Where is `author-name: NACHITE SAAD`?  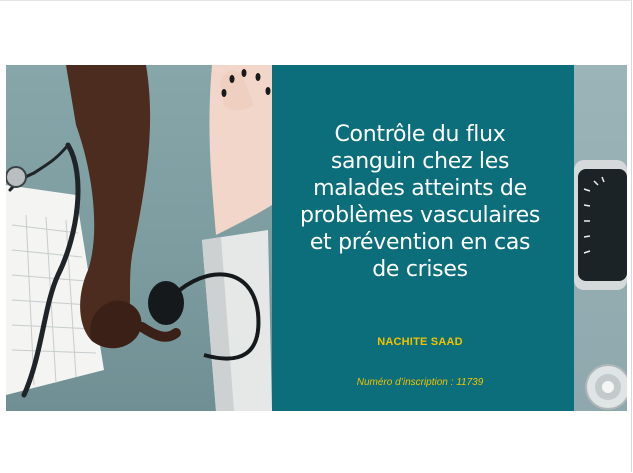 author-name: NACHITE SAAD is located at coordinates (420, 342).